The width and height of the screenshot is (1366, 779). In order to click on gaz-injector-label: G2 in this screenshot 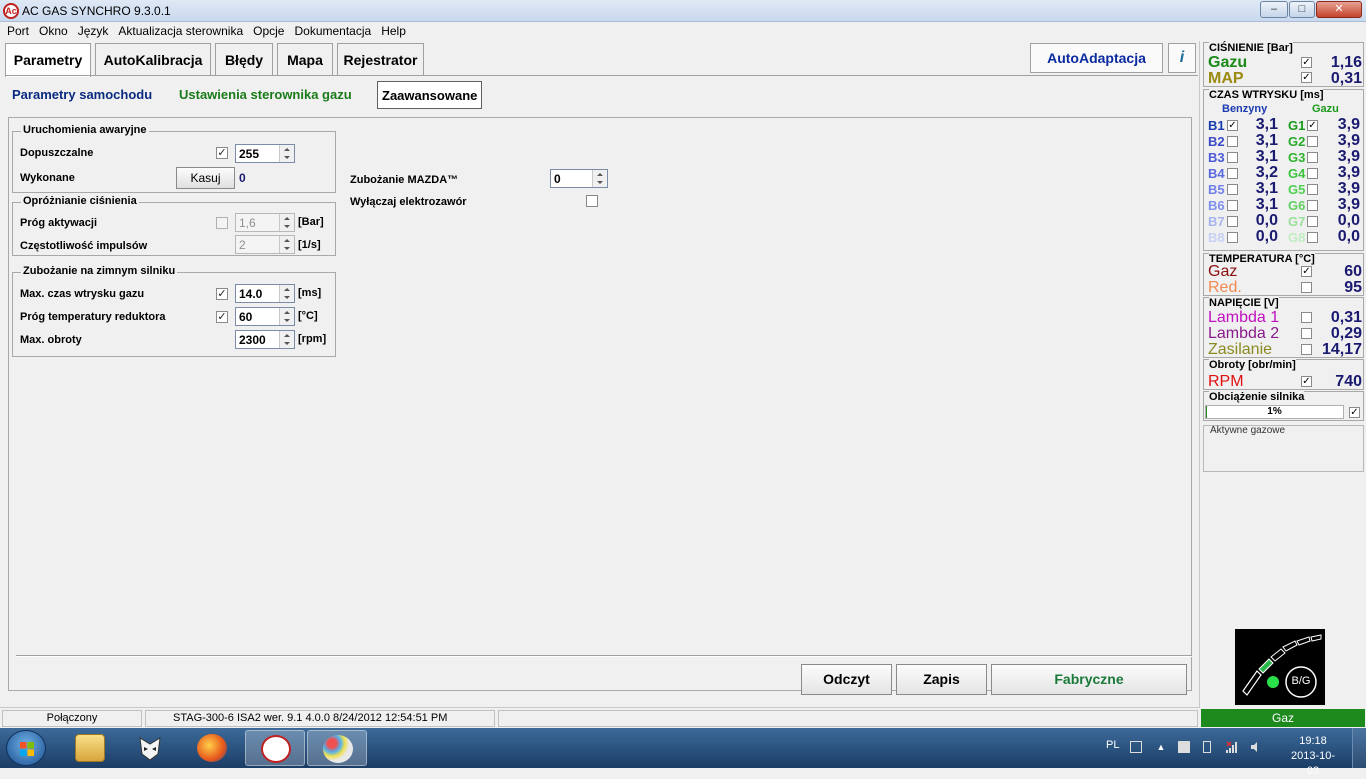, I will do `click(1297, 141)`.